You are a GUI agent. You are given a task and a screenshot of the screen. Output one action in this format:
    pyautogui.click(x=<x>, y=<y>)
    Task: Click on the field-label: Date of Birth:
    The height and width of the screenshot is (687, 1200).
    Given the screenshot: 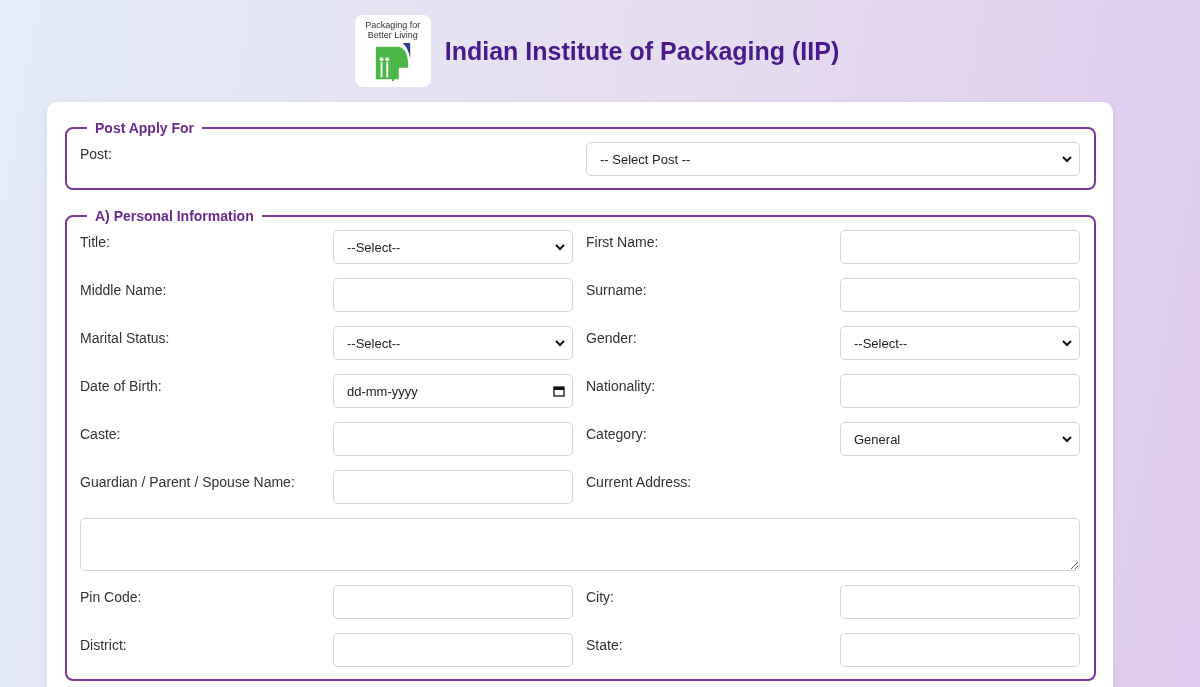 What is the action you would take?
    pyautogui.click(x=121, y=386)
    